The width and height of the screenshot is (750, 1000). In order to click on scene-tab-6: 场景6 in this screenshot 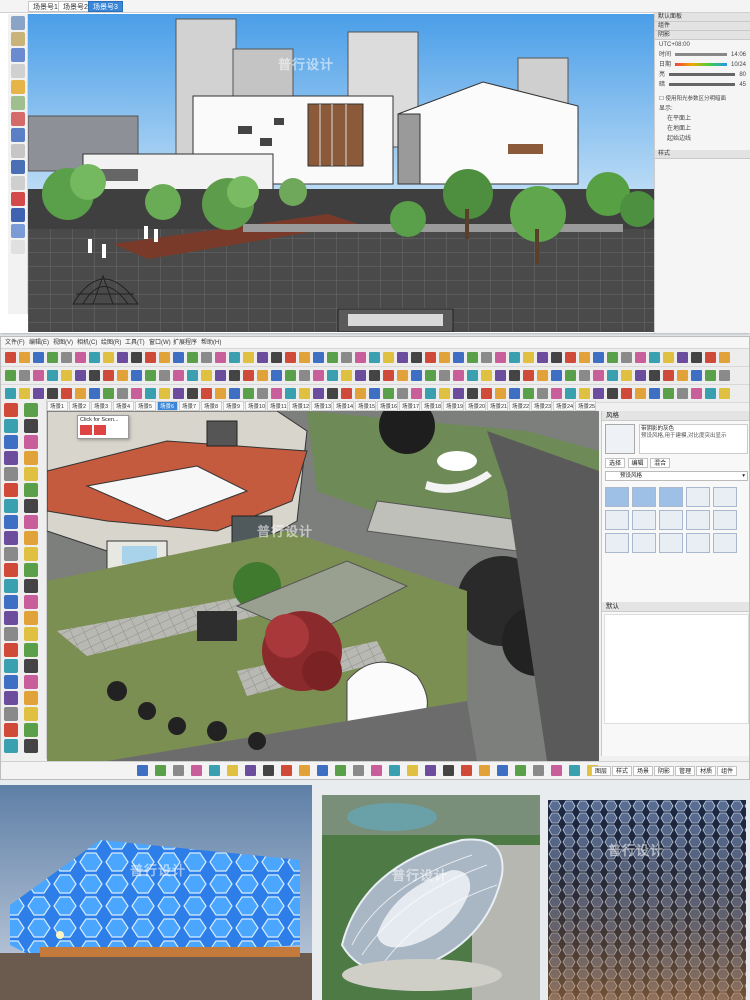, I will do `click(167, 406)`.